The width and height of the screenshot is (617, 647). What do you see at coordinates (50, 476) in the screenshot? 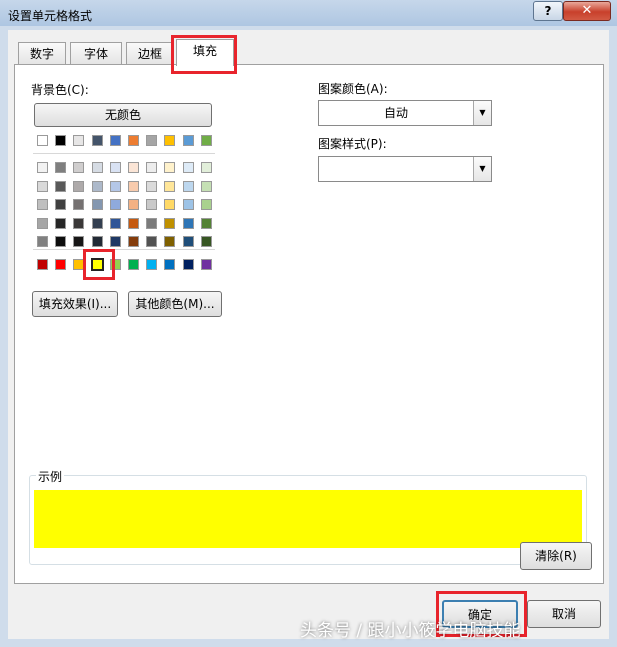
I see `sample-label: 示例` at bounding box center [50, 476].